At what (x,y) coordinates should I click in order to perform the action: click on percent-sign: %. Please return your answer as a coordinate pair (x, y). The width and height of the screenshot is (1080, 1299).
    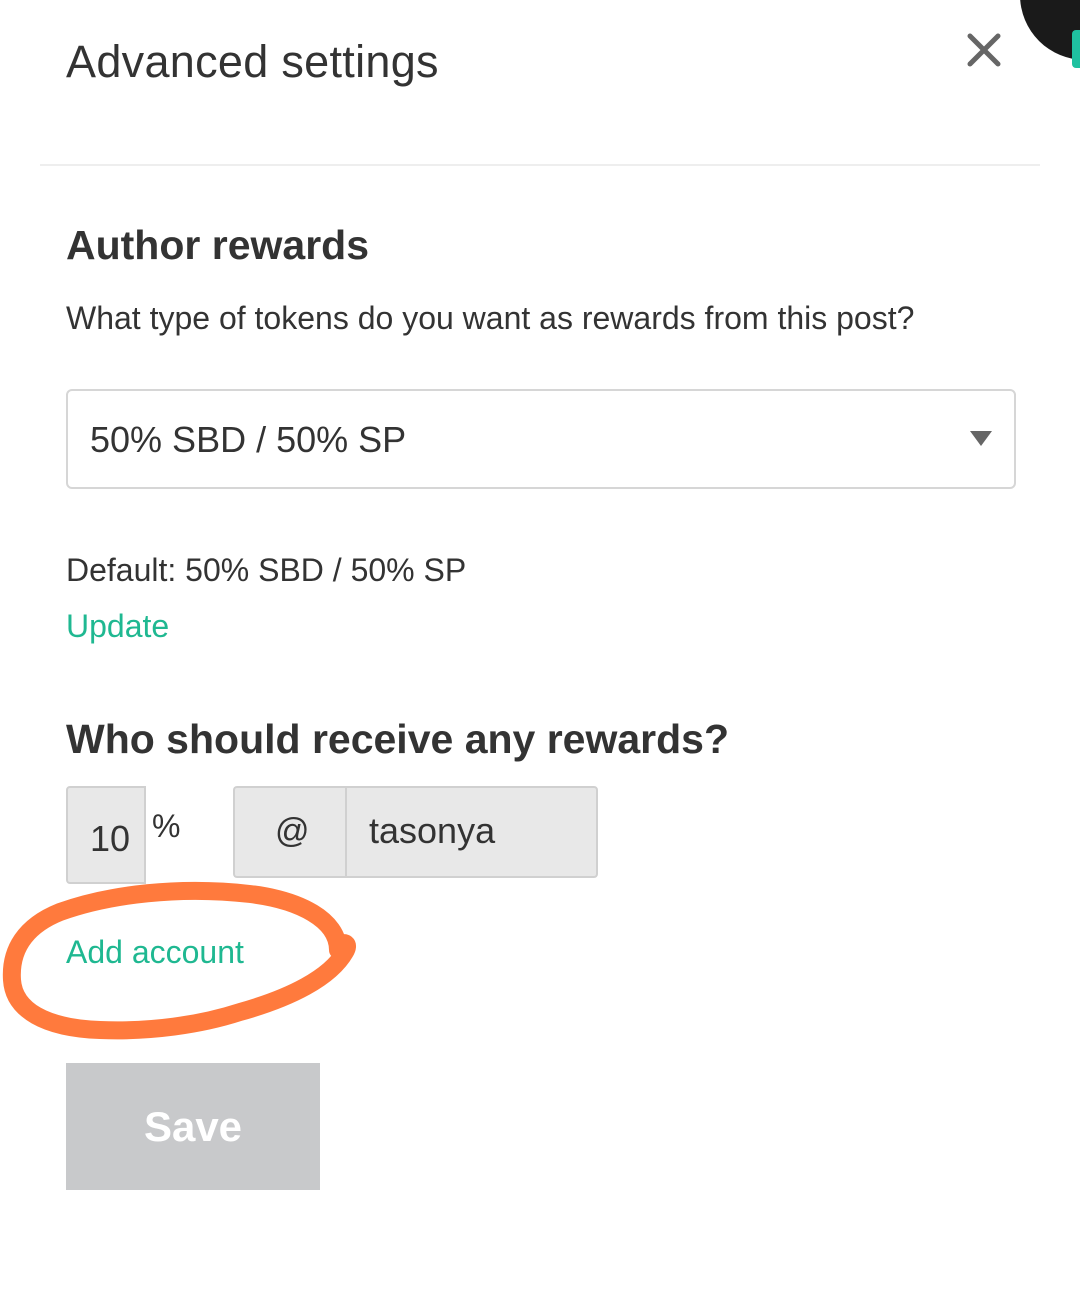
    Looking at the image, I should click on (166, 826).